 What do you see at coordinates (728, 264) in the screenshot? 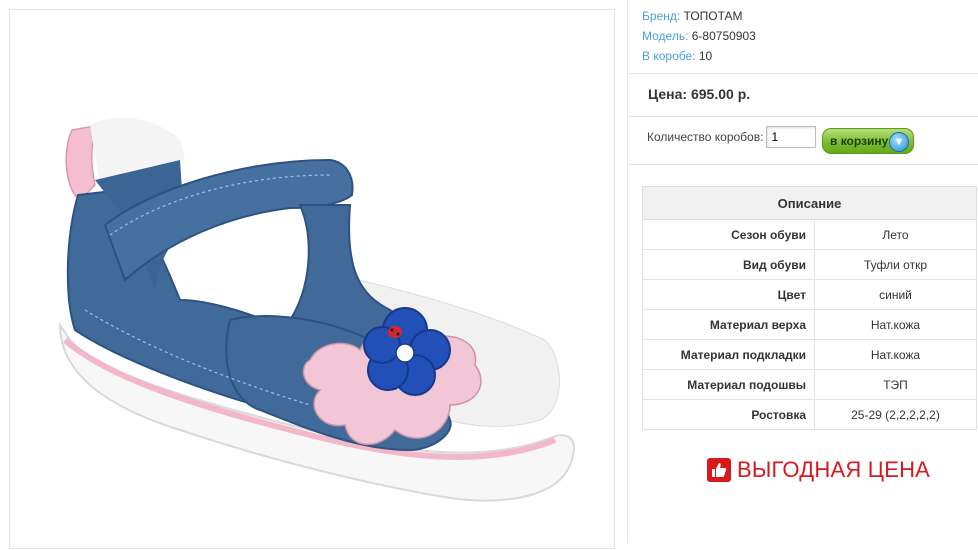
I see `spec-name: Вид обуви` at bounding box center [728, 264].